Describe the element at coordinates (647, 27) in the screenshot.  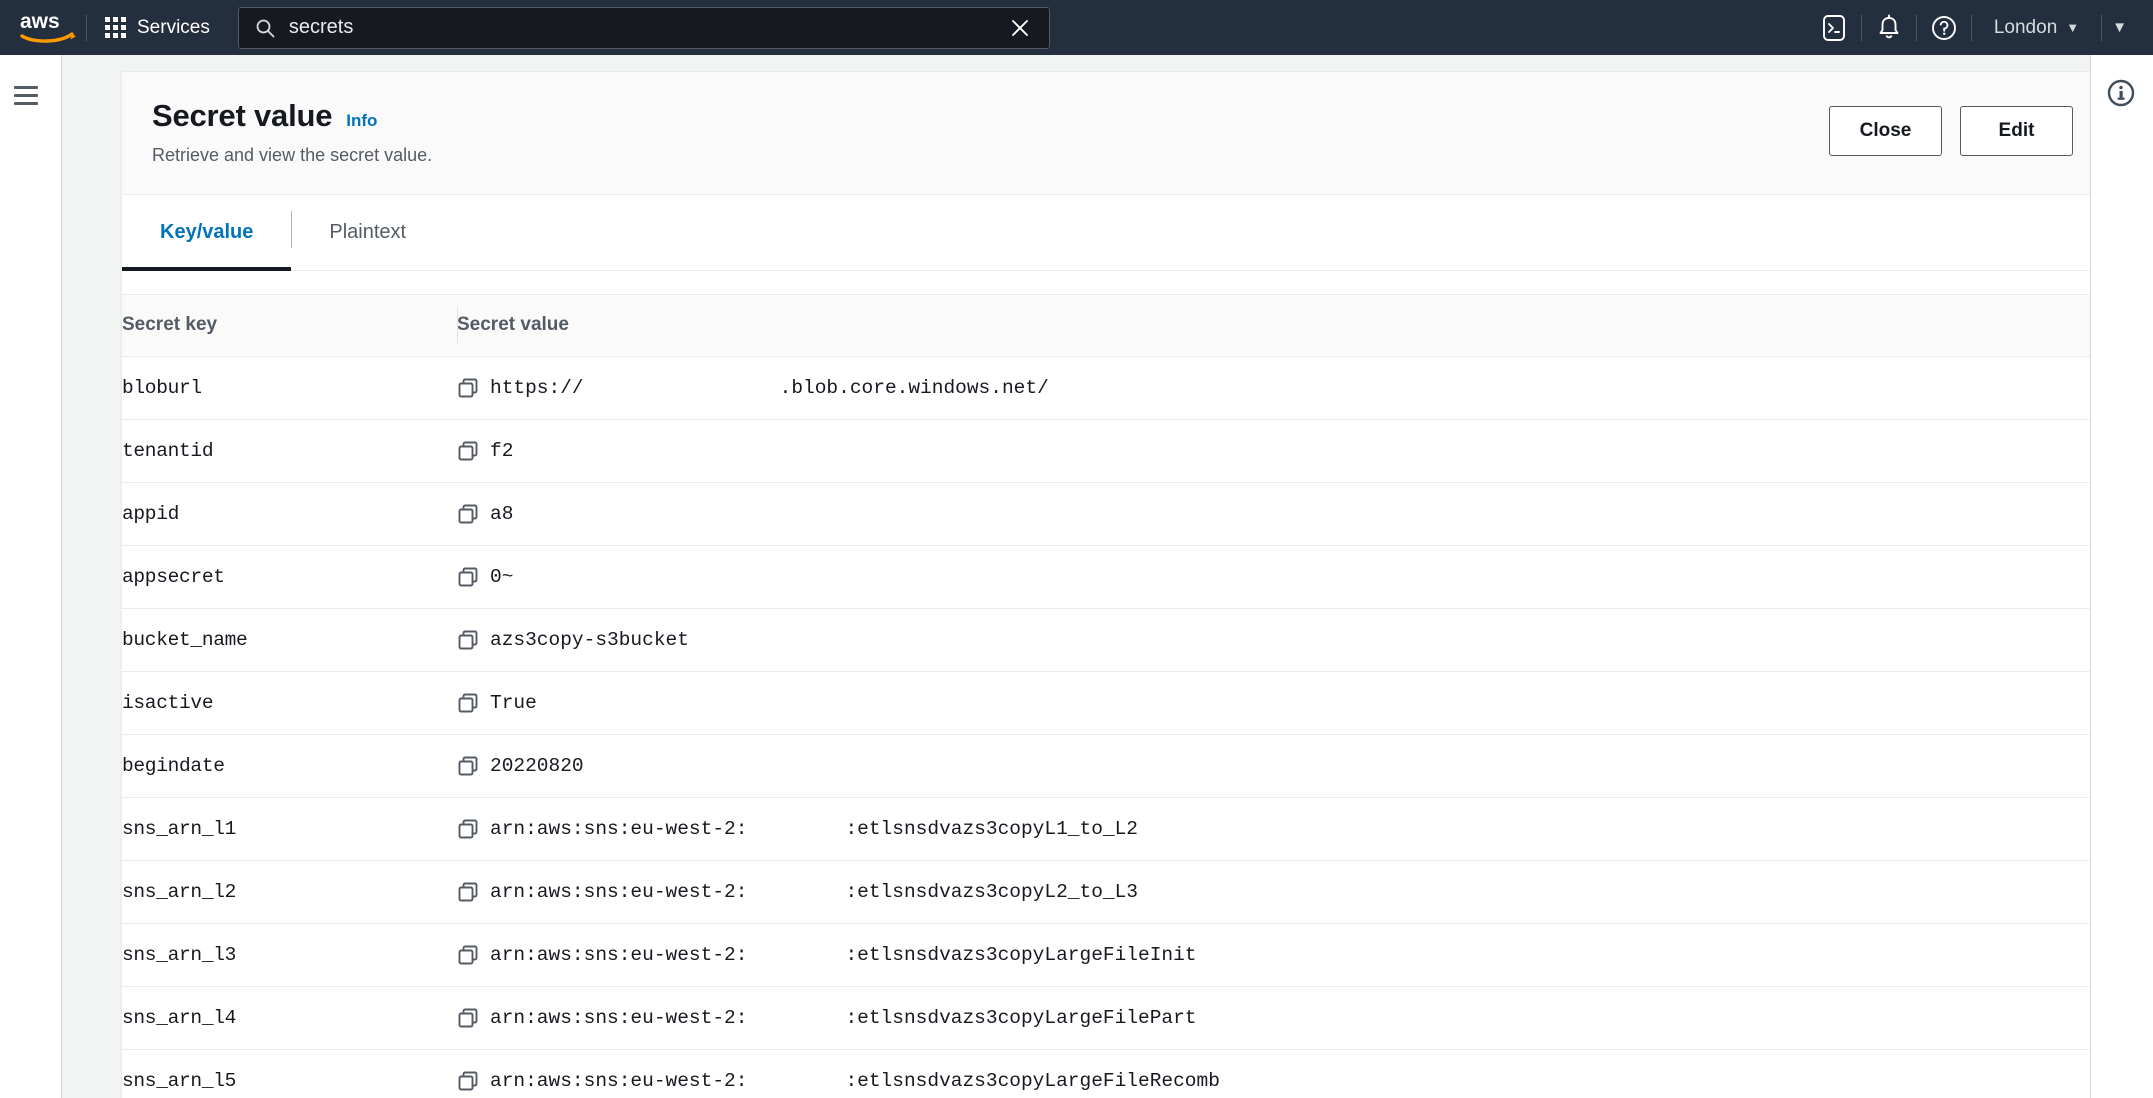
I see `search-input` at that location.